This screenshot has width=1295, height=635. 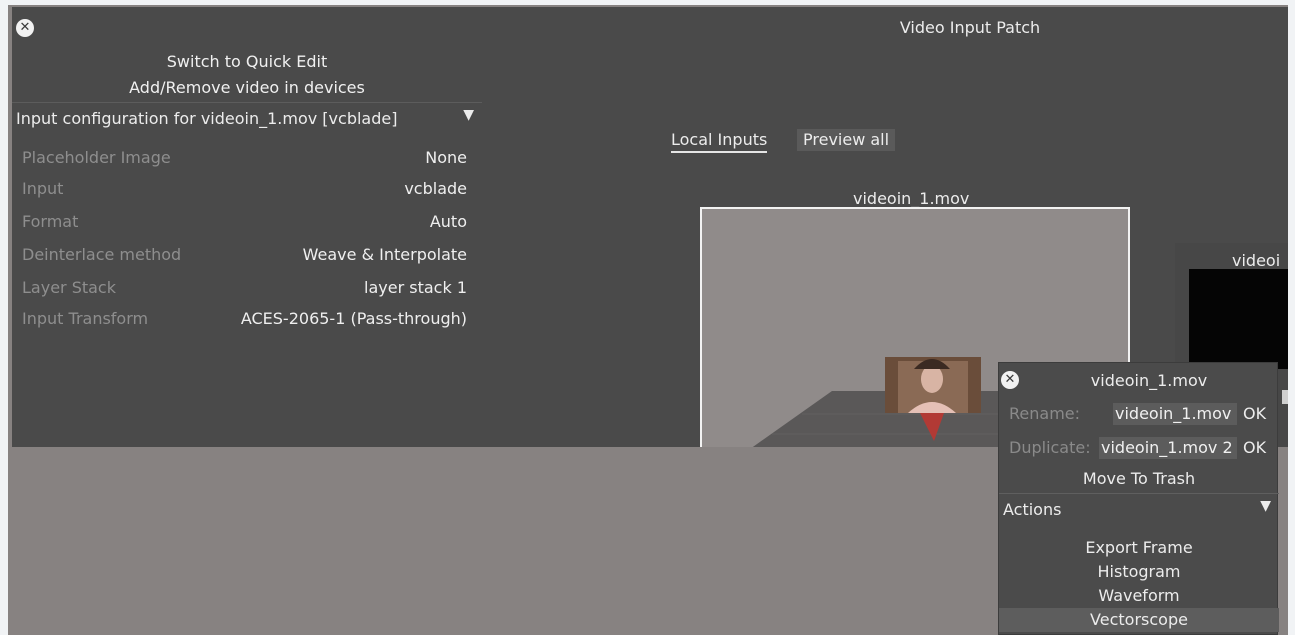 What do you see at coordinates (1175, 414) in the screenshot?
I see `rename-input: videoin_1.mov` at bounding box center [1175, 414].